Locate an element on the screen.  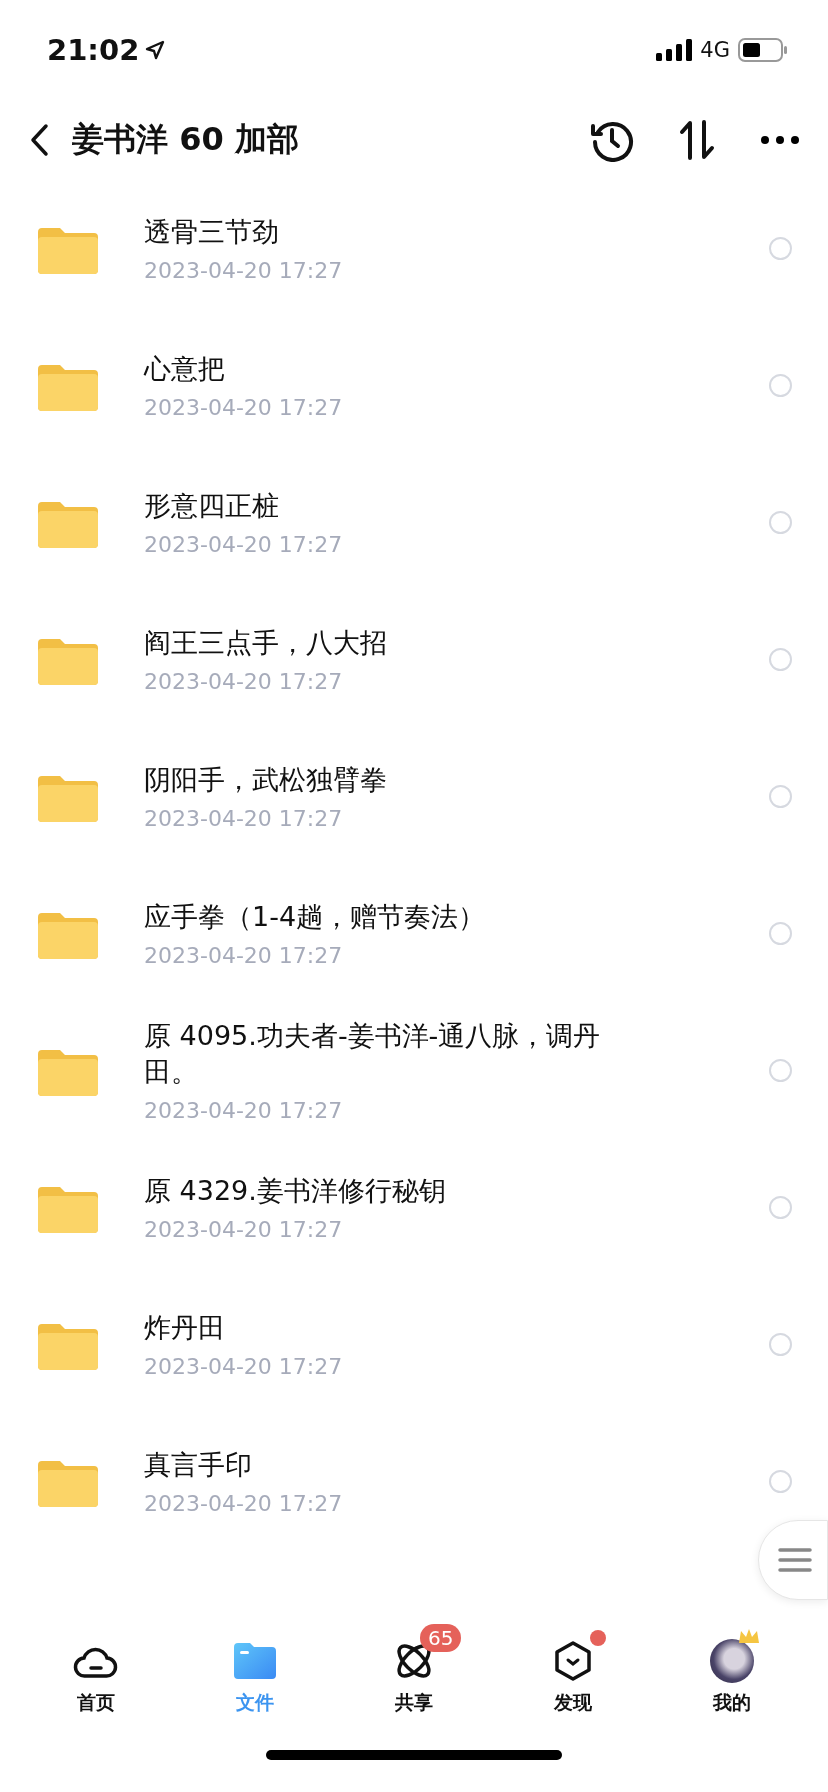
file-row: 原 4095.功夫者-姜书洋-通八脉，调丹田。 2023-04-20 17:27 is located at coordinates (414, 1070).